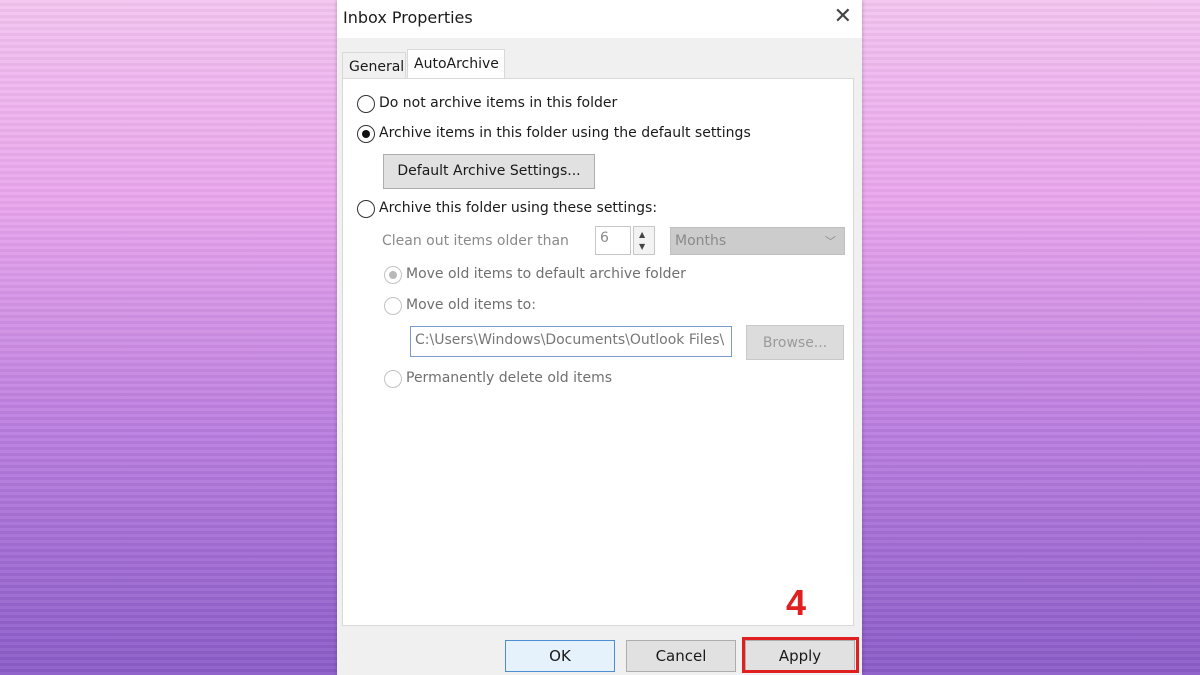  What do you see at coordinates (374, 65) in the screenshot?
I see `tab-general: General` at bounding box center [374, 65].